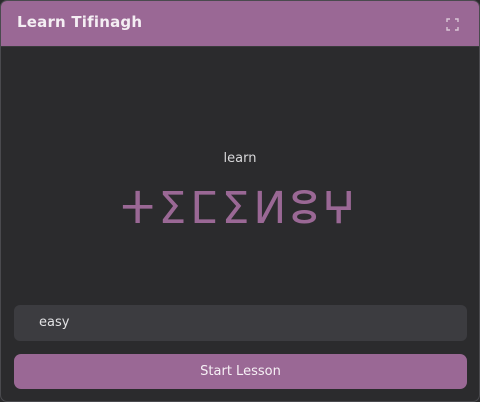 This screenshot has height=402, width=480. I want to click on start-lesson-button: Start Lesson, so click(240, 371).